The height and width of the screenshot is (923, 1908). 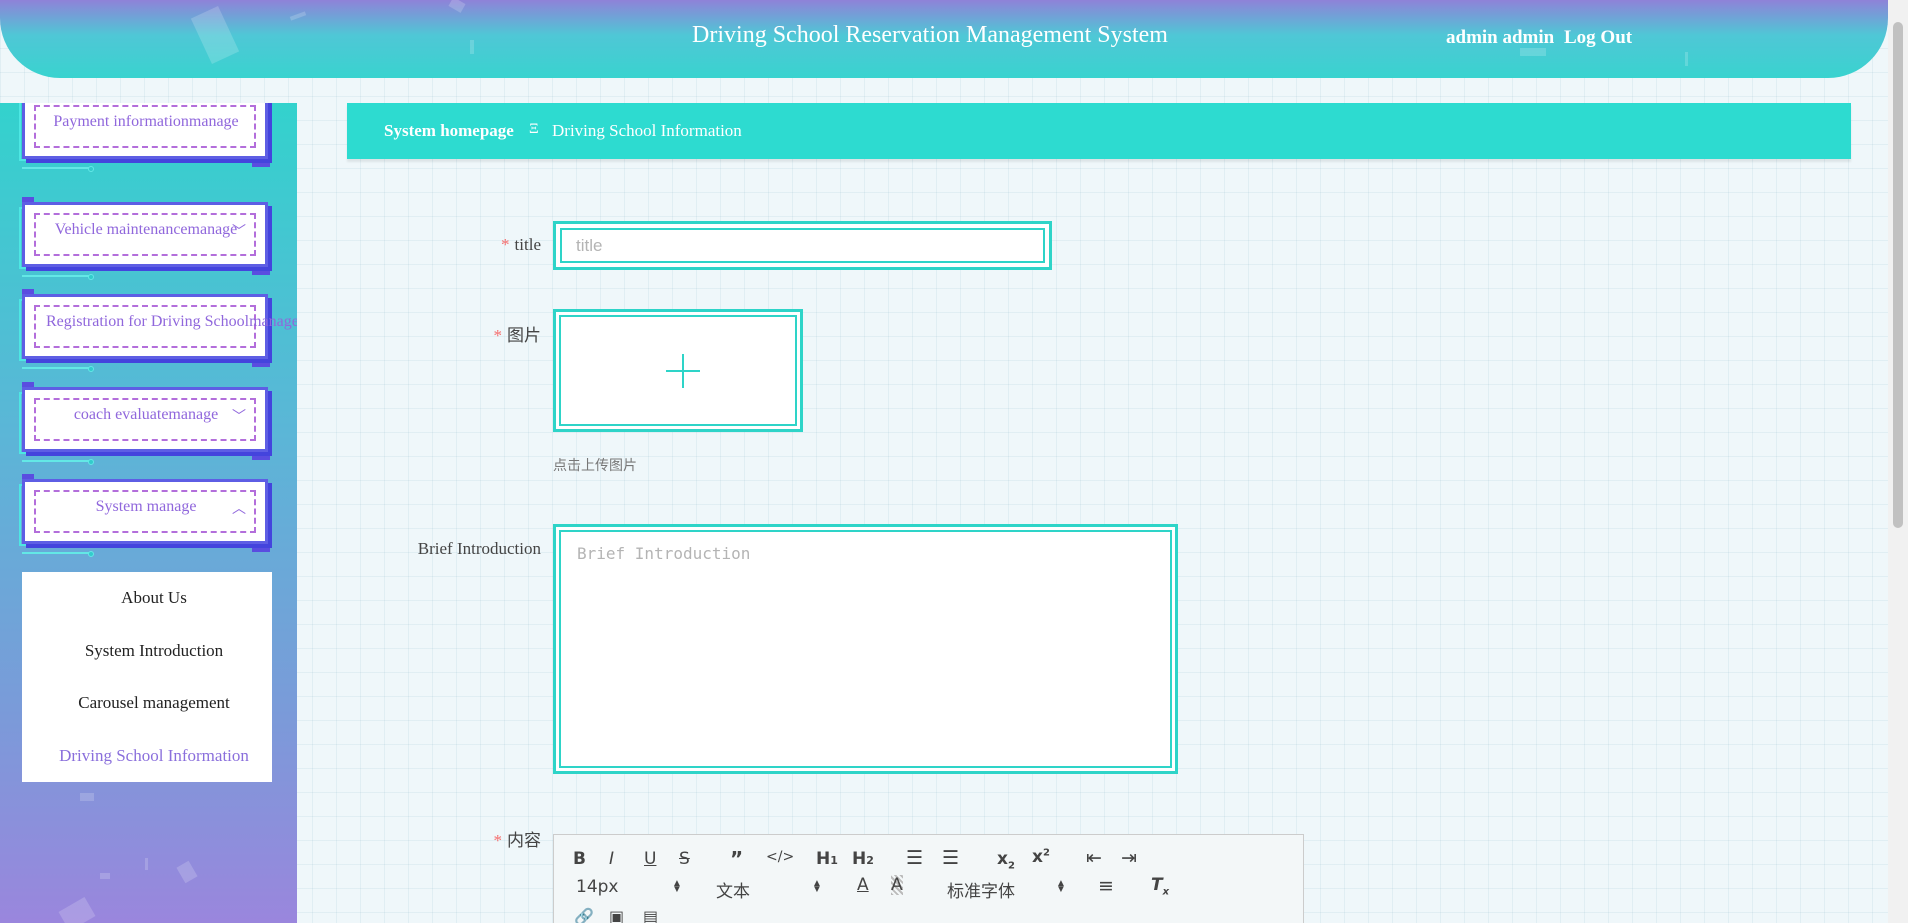 I want to click on outdent-icon: ⇤, so click(x=1094, y=858).